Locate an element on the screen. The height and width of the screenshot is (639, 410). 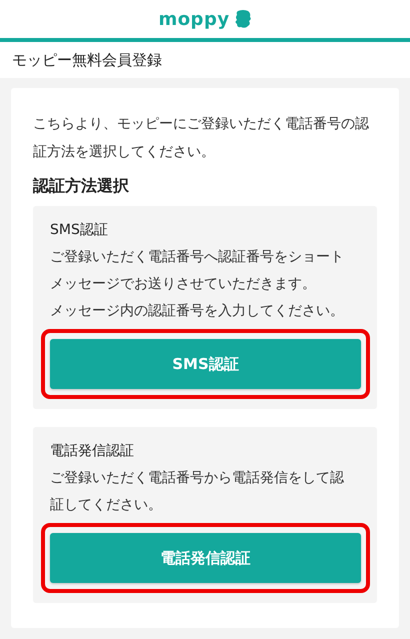
section-heading: 認証方法選択 is located at coordinates (81, 186).